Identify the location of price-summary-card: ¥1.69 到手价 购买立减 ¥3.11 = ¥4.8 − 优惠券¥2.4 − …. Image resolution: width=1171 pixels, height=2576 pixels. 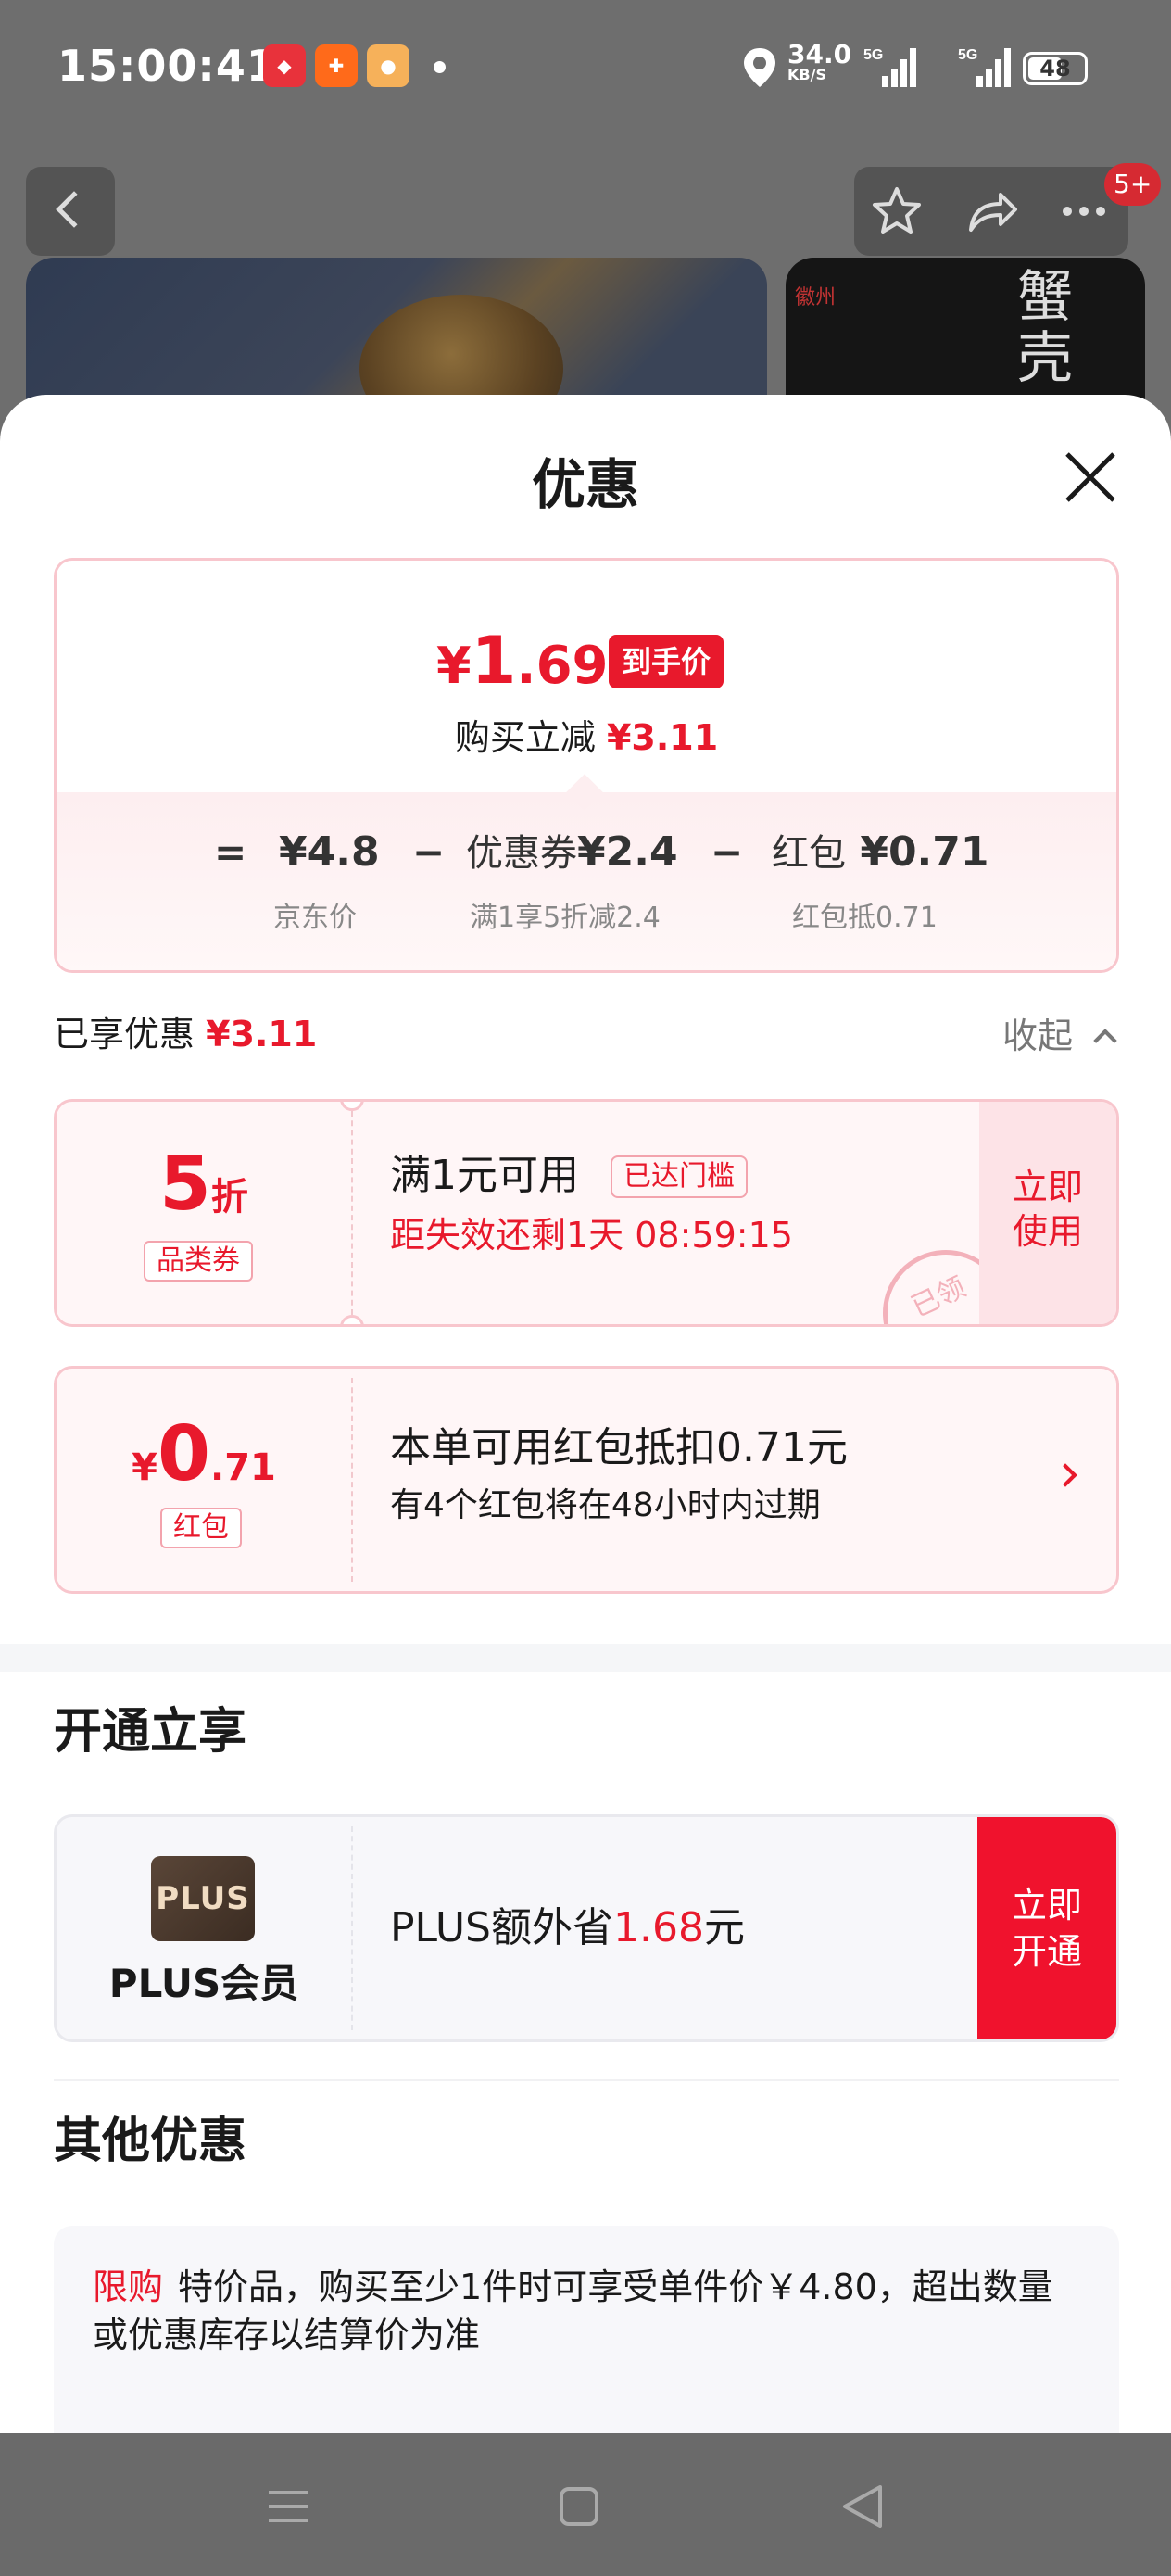
(587, 765).